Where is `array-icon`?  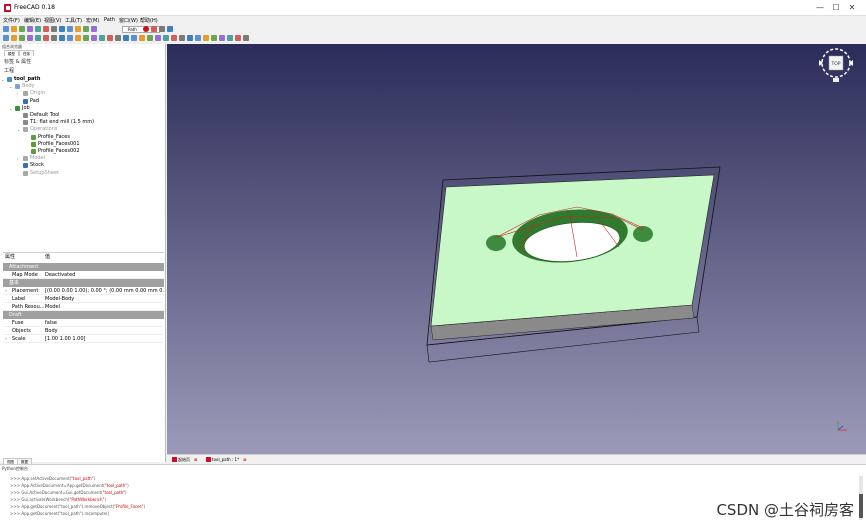
array-icon is located at coordinates (214, 38).